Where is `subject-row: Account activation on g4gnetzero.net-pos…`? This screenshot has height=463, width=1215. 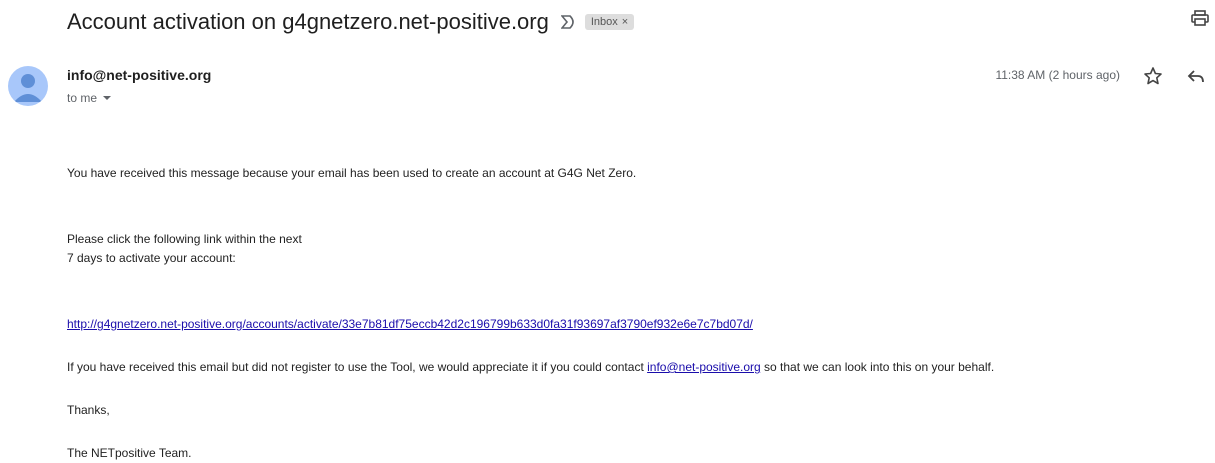 subject-row: Account activation on g4gnetzero.net-pos… is located at coordinates (641, 22).